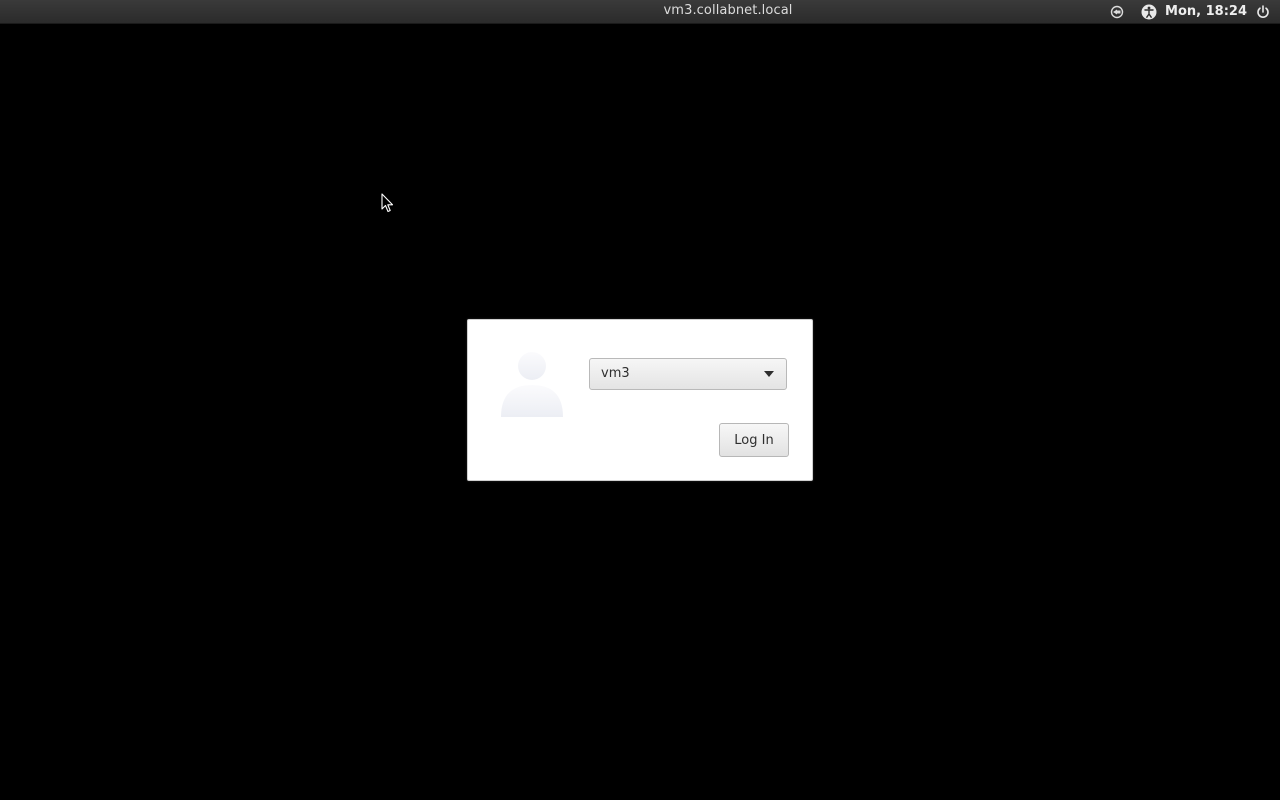  I want to click on system-tray: Mon, 18:24, so click(1186, 11).